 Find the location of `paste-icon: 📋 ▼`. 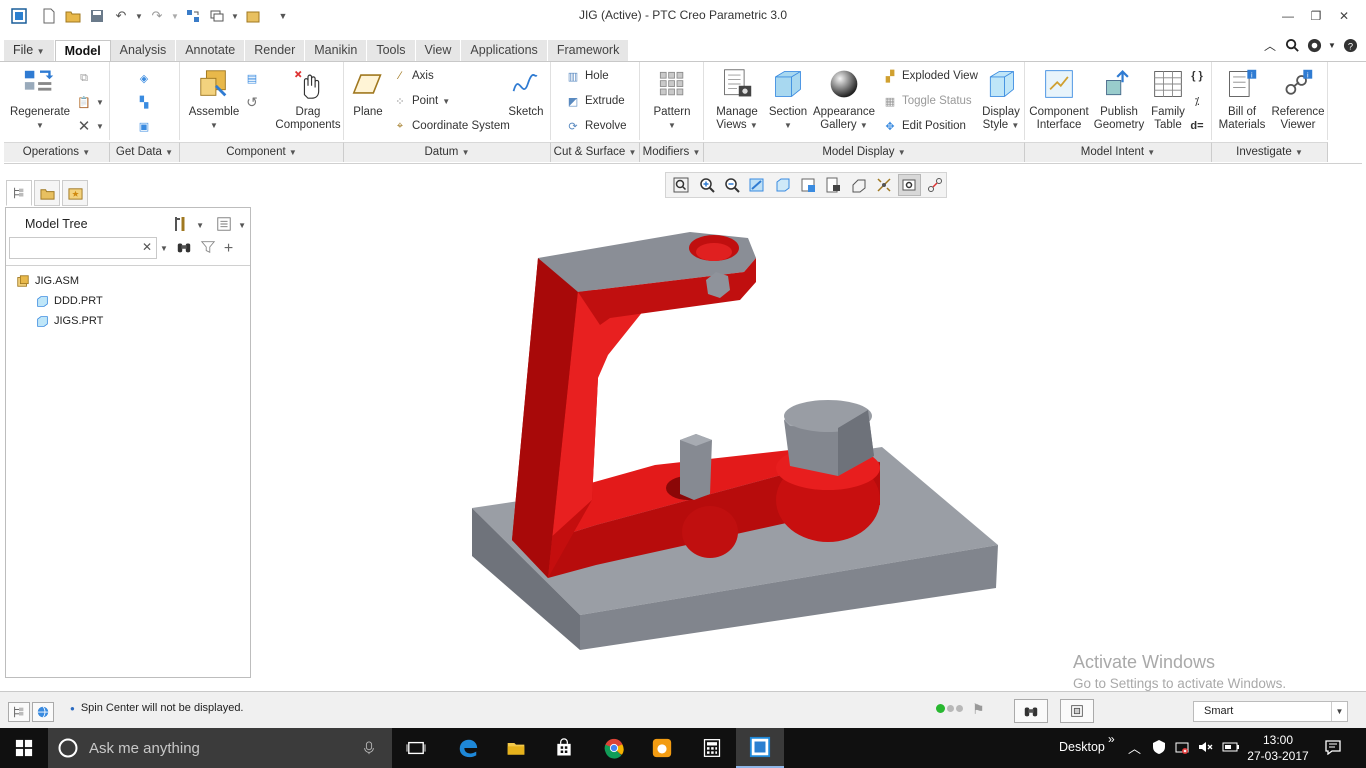

paste-icon: 📋 ▼ is located at coordinates (90, 102).